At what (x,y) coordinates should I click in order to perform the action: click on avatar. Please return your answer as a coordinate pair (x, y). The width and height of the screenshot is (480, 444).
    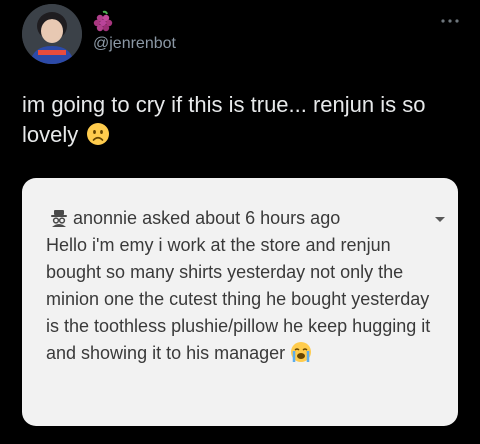
    Looking at the image, I should click on (52, 34).